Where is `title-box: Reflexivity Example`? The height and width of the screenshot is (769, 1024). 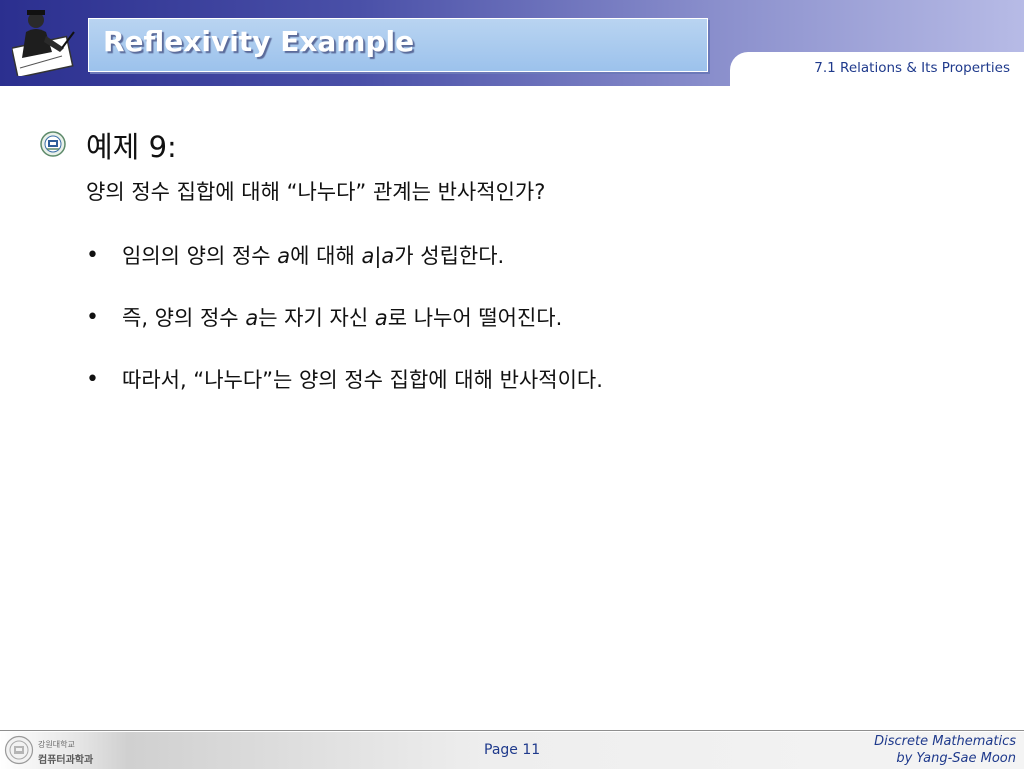
title-box: Reflexivity Example is located at coordinates (398, 45).